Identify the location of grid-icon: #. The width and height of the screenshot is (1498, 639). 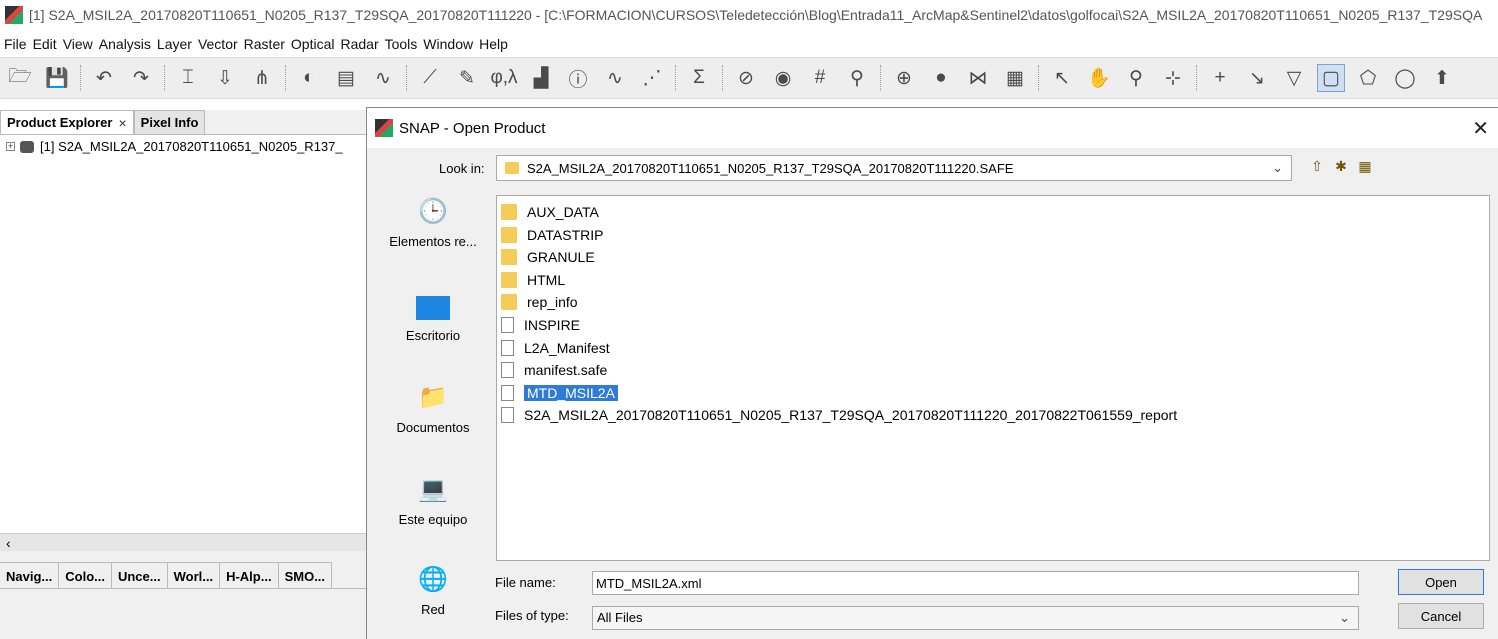
(820, 78).